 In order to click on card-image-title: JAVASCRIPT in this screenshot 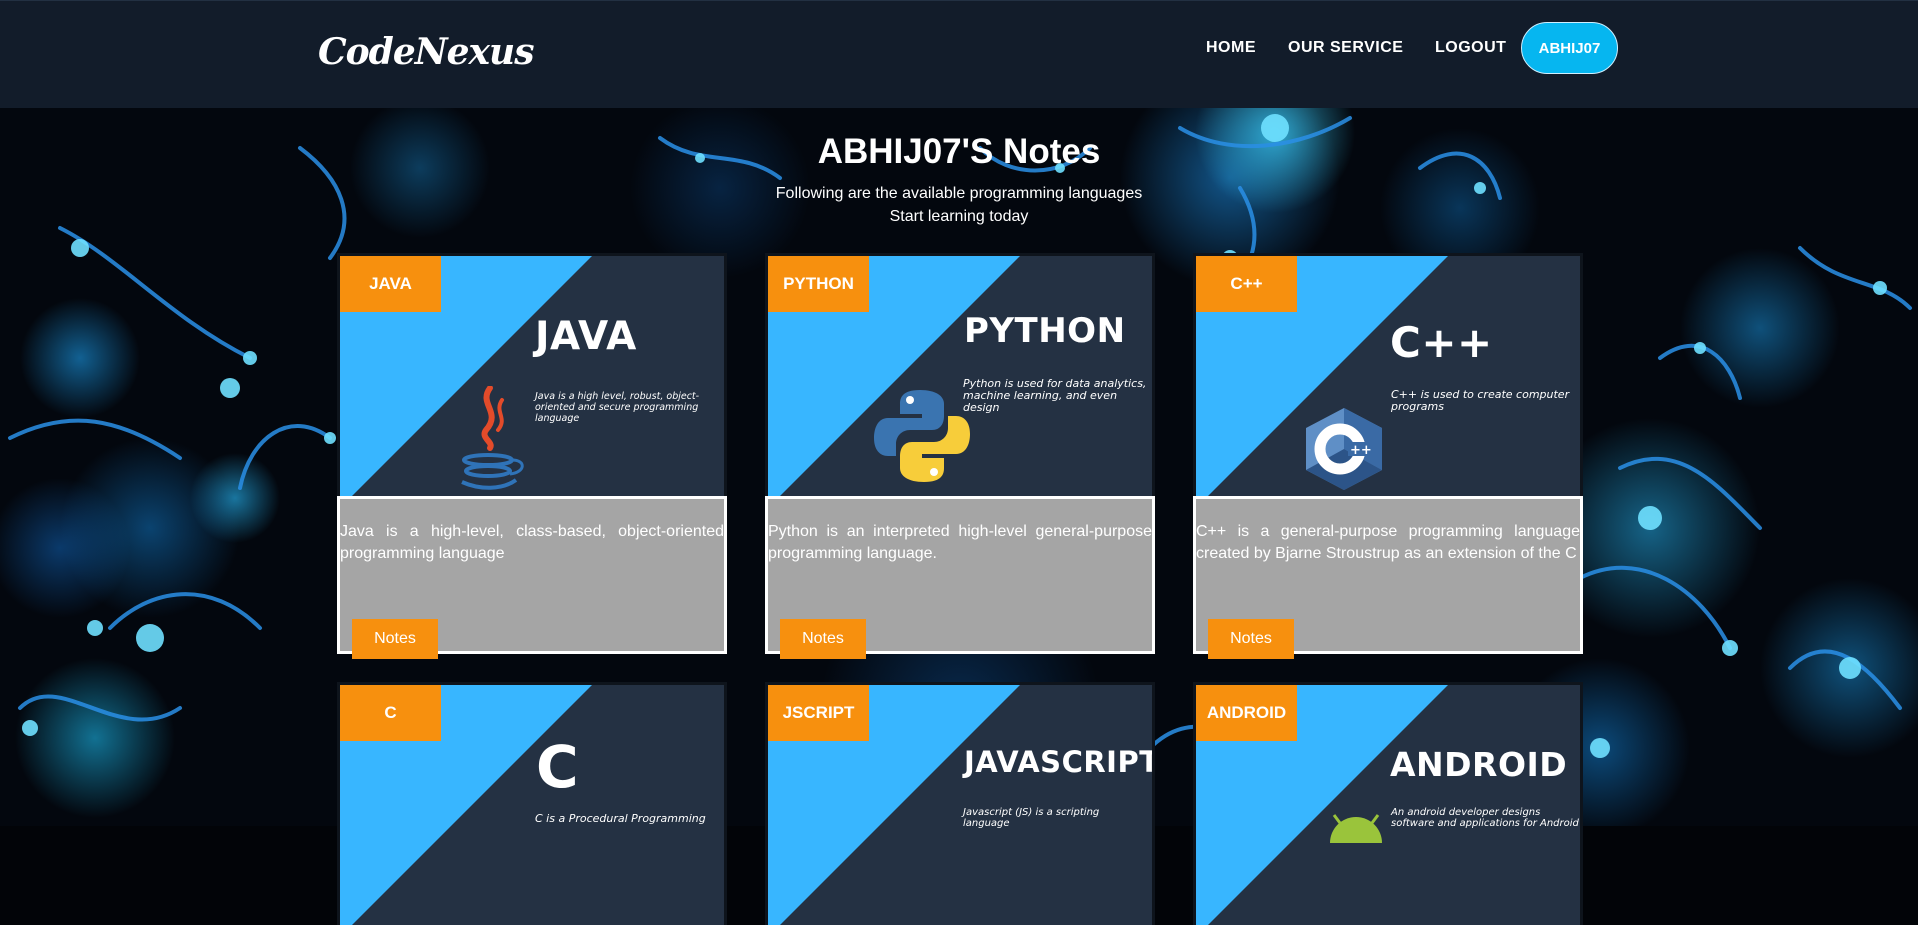, I will do `click(1059, 762)`.